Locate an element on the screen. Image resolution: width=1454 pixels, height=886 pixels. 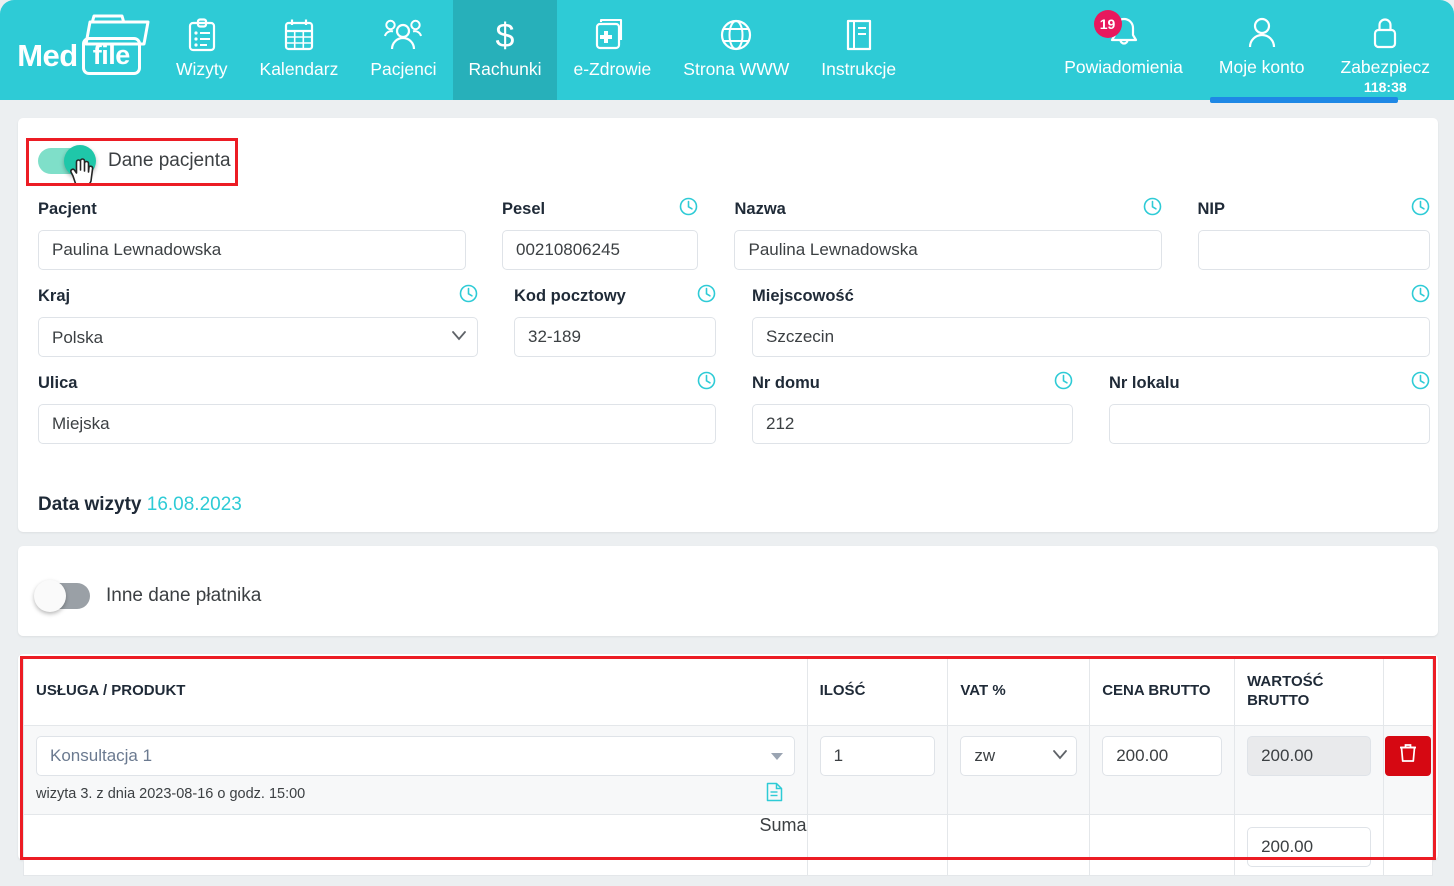
globe-icon is located at coordinates (736, 35).